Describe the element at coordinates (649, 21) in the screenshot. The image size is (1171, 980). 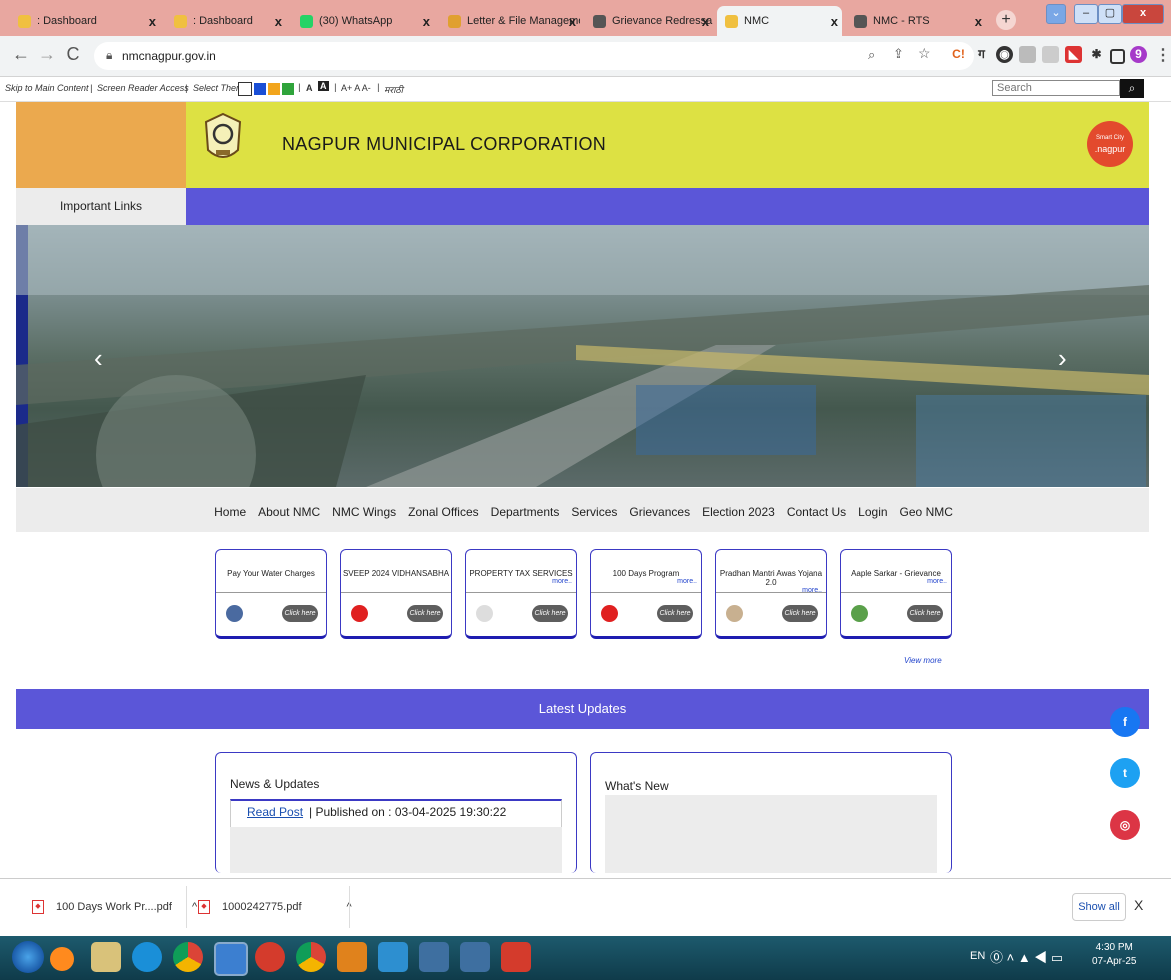
I see `browser-tab: Grievance Redressal Sysx` at that location.